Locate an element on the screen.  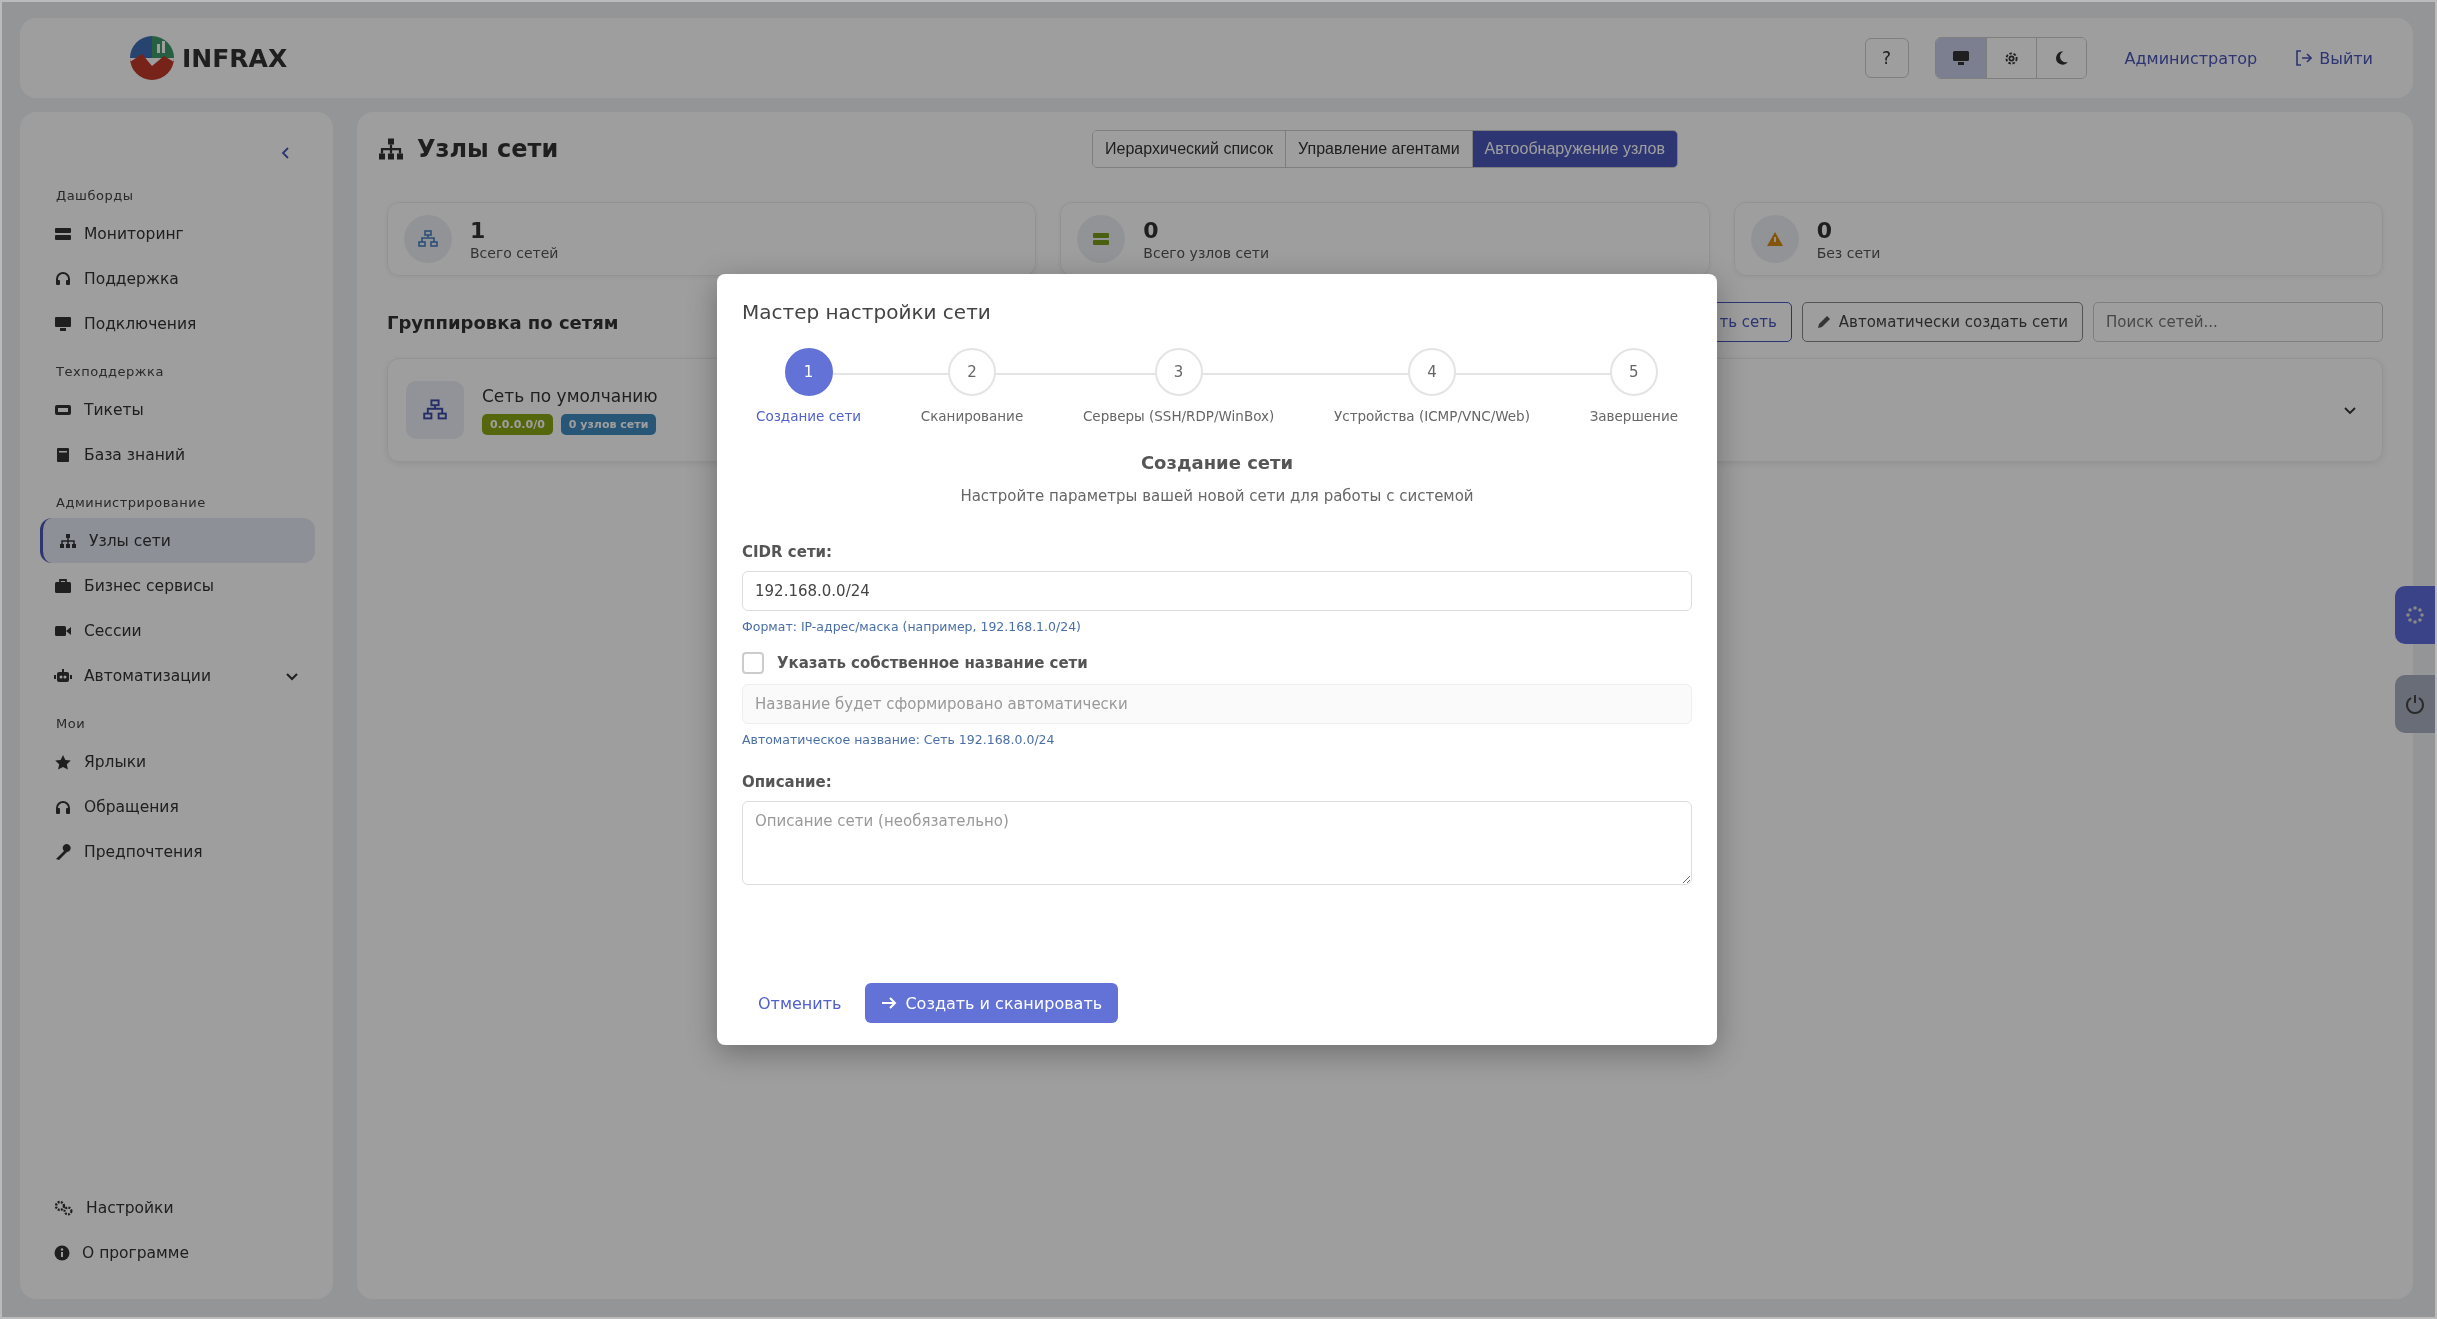
step-label: Сканирование is located at coordinates (972, 416).